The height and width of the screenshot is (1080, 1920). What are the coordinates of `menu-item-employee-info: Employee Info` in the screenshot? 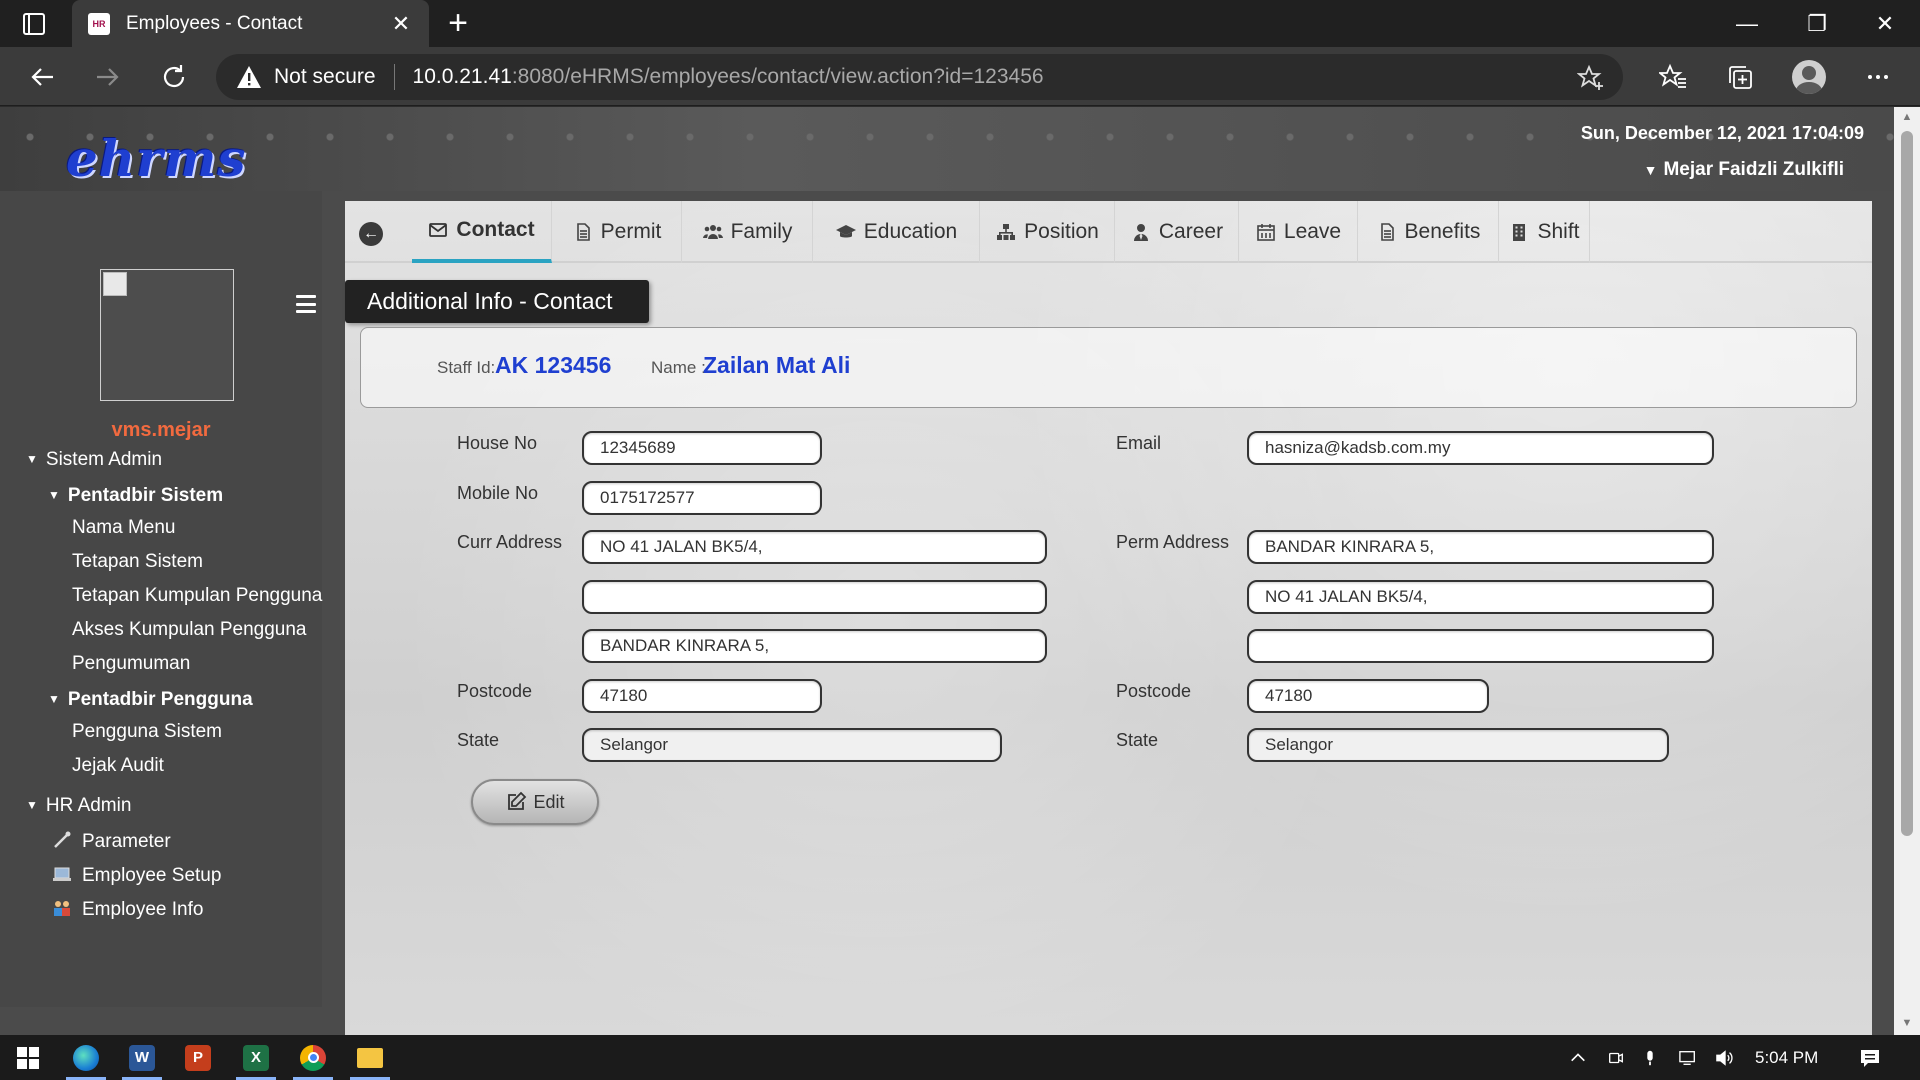 It's located at (161, 910).